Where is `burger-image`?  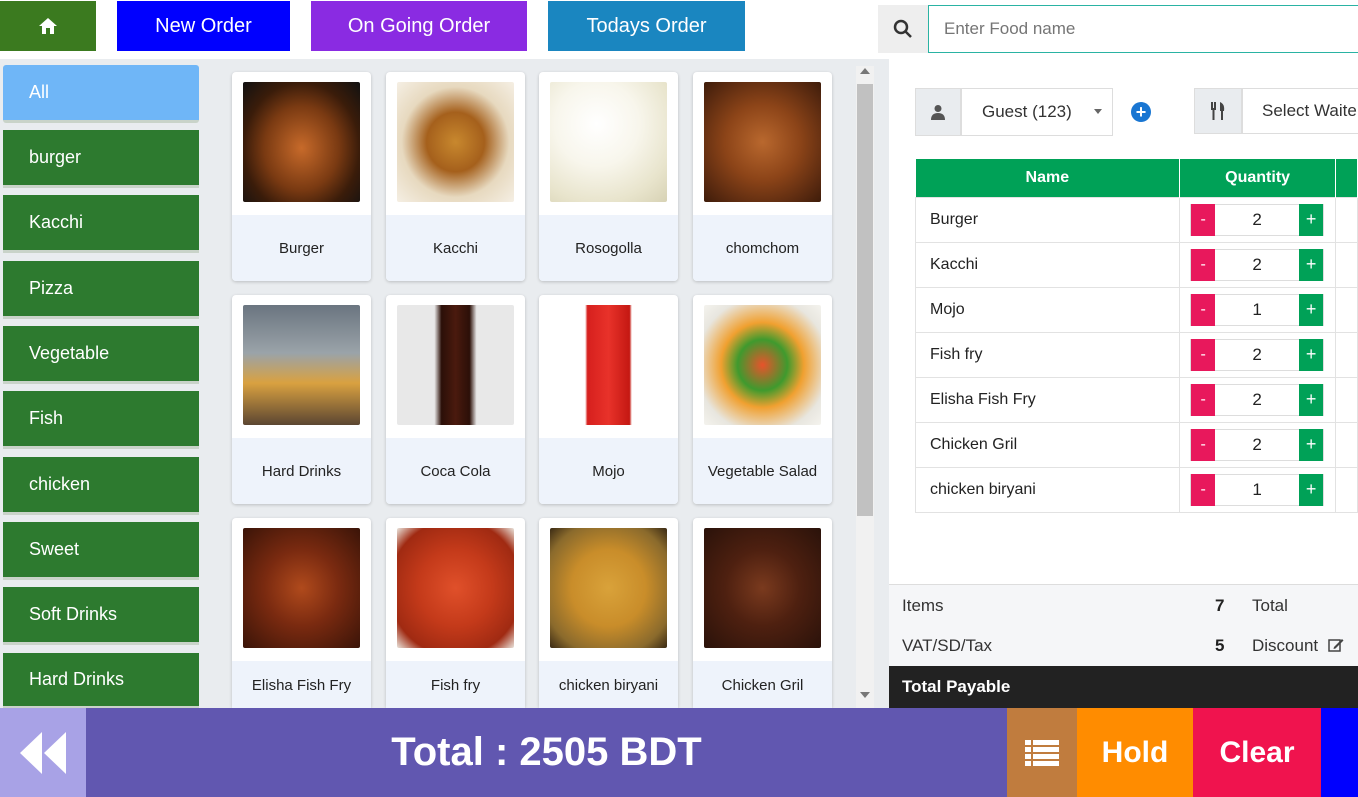 burger-image is located at coordinates (301, 142).